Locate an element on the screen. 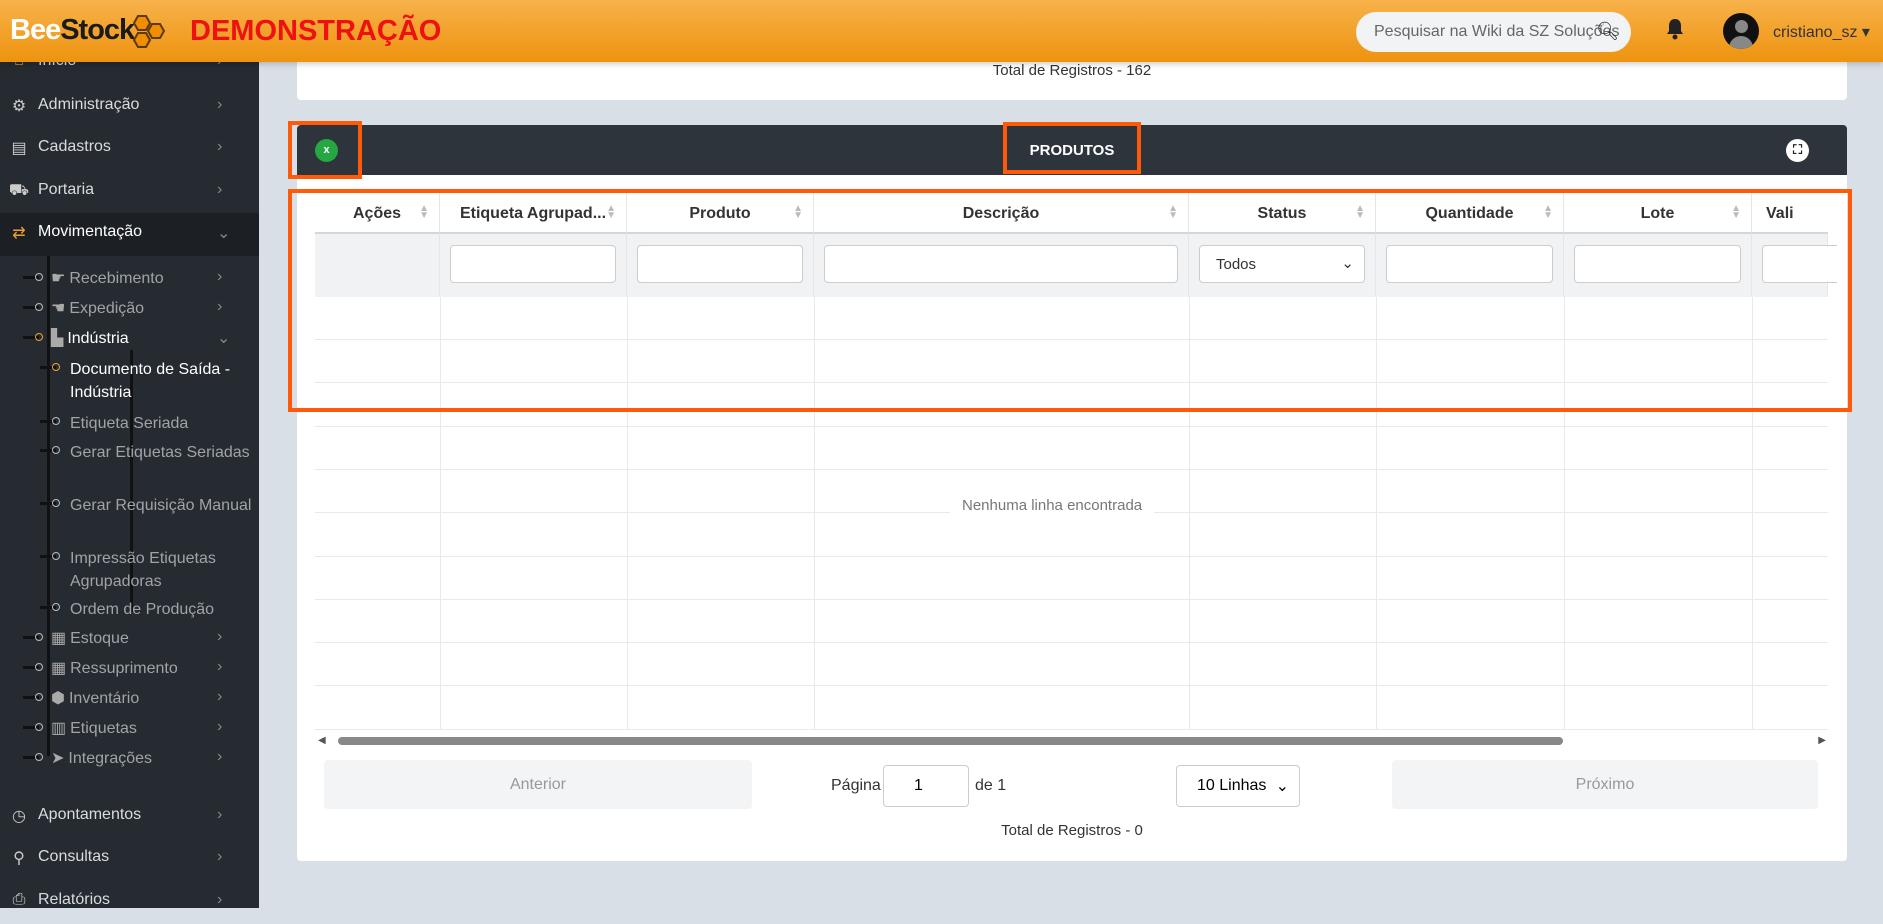 Image resolution: width=1883 pixels, height=924 pixels. sidebar-item-label: Portaria is located at coordinates (66, 189).